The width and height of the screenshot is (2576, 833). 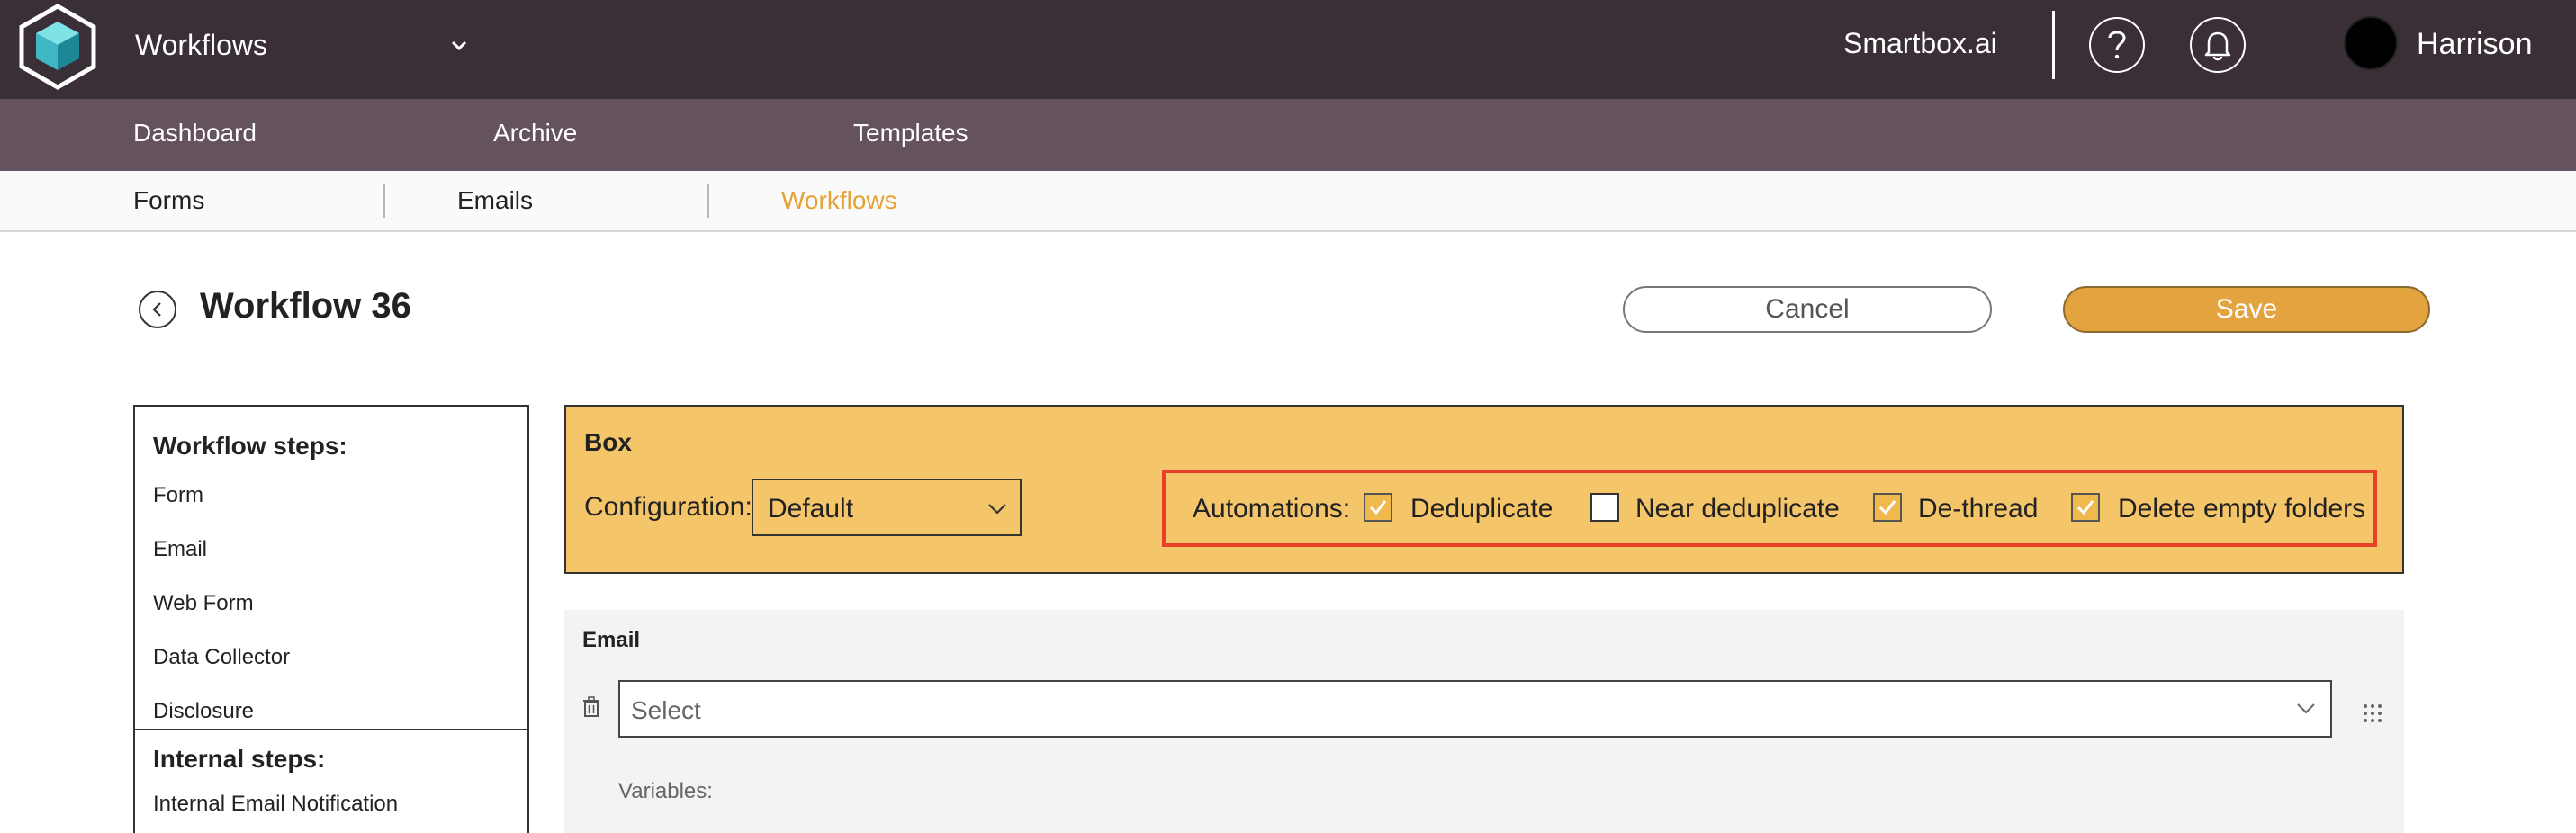 What do you see at coordinates (203, 712) in the screenshot?
I see `step-item-disclosure: Disclosure` at bounding box center [203, 712].